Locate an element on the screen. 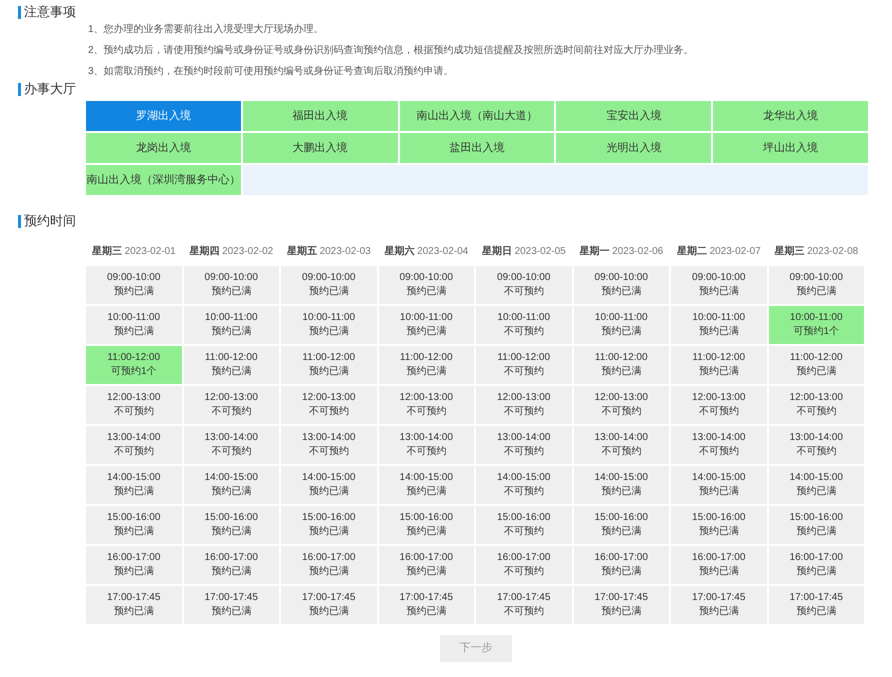 This screenshot has width=892, height=677. hall-tab: 光明出入境 is located at coordinates (634, 148).